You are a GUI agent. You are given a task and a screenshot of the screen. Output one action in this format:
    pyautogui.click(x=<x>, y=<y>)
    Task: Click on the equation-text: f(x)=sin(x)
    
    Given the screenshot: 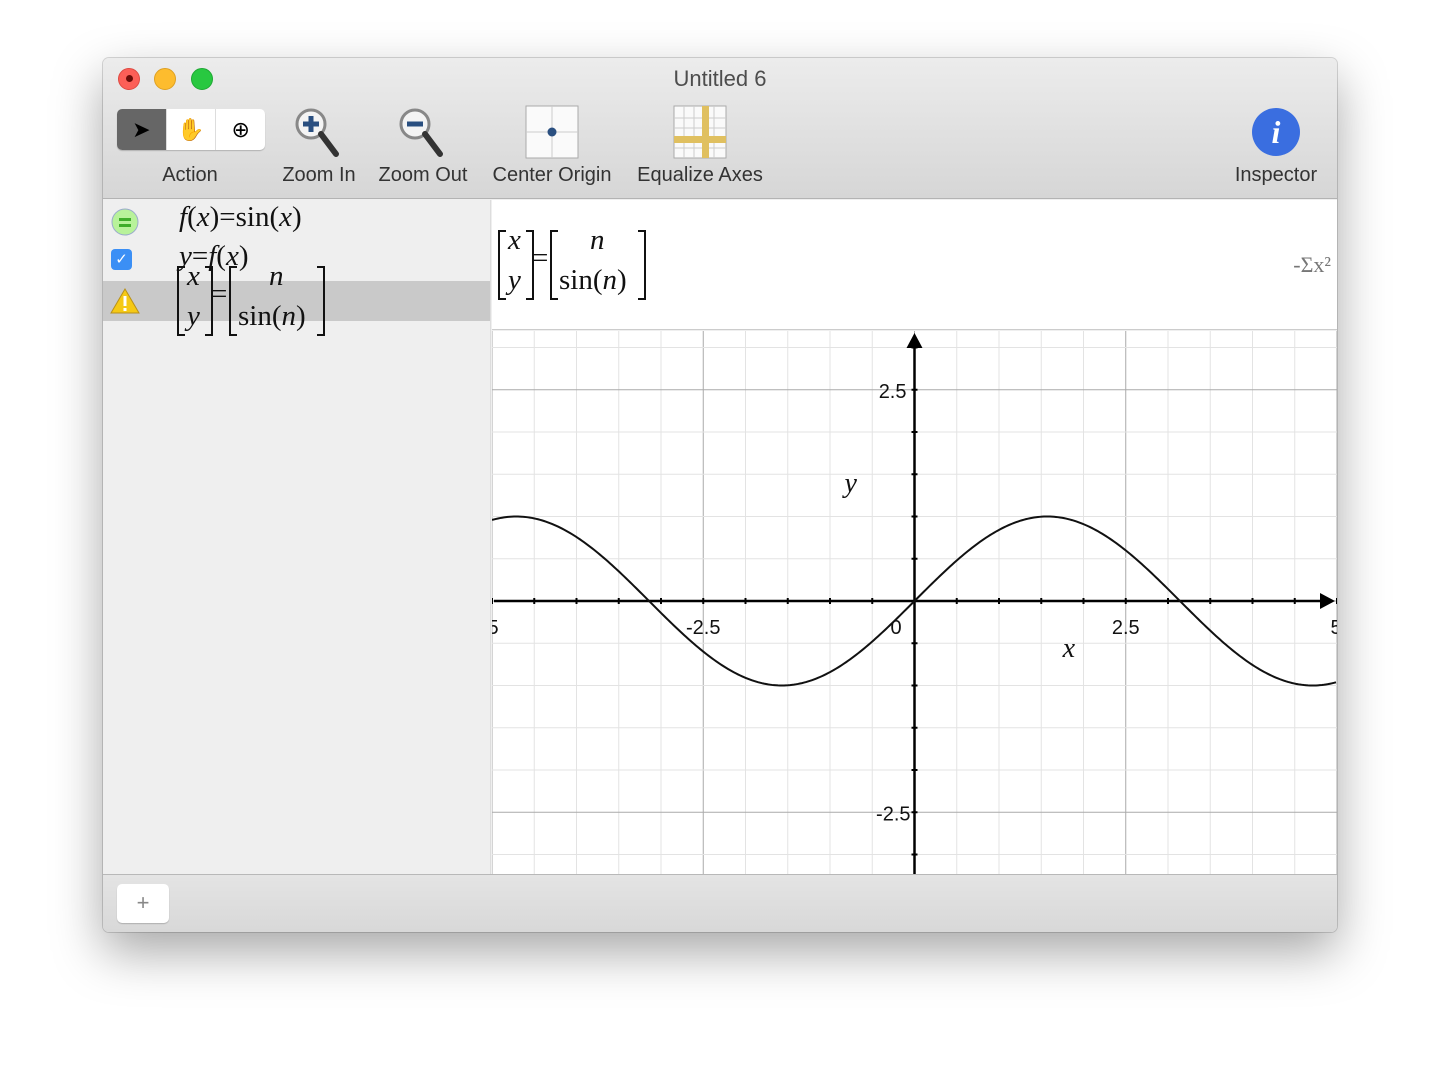 What is the action you would take?
    pyautogui.click(x=240, y=217)
    